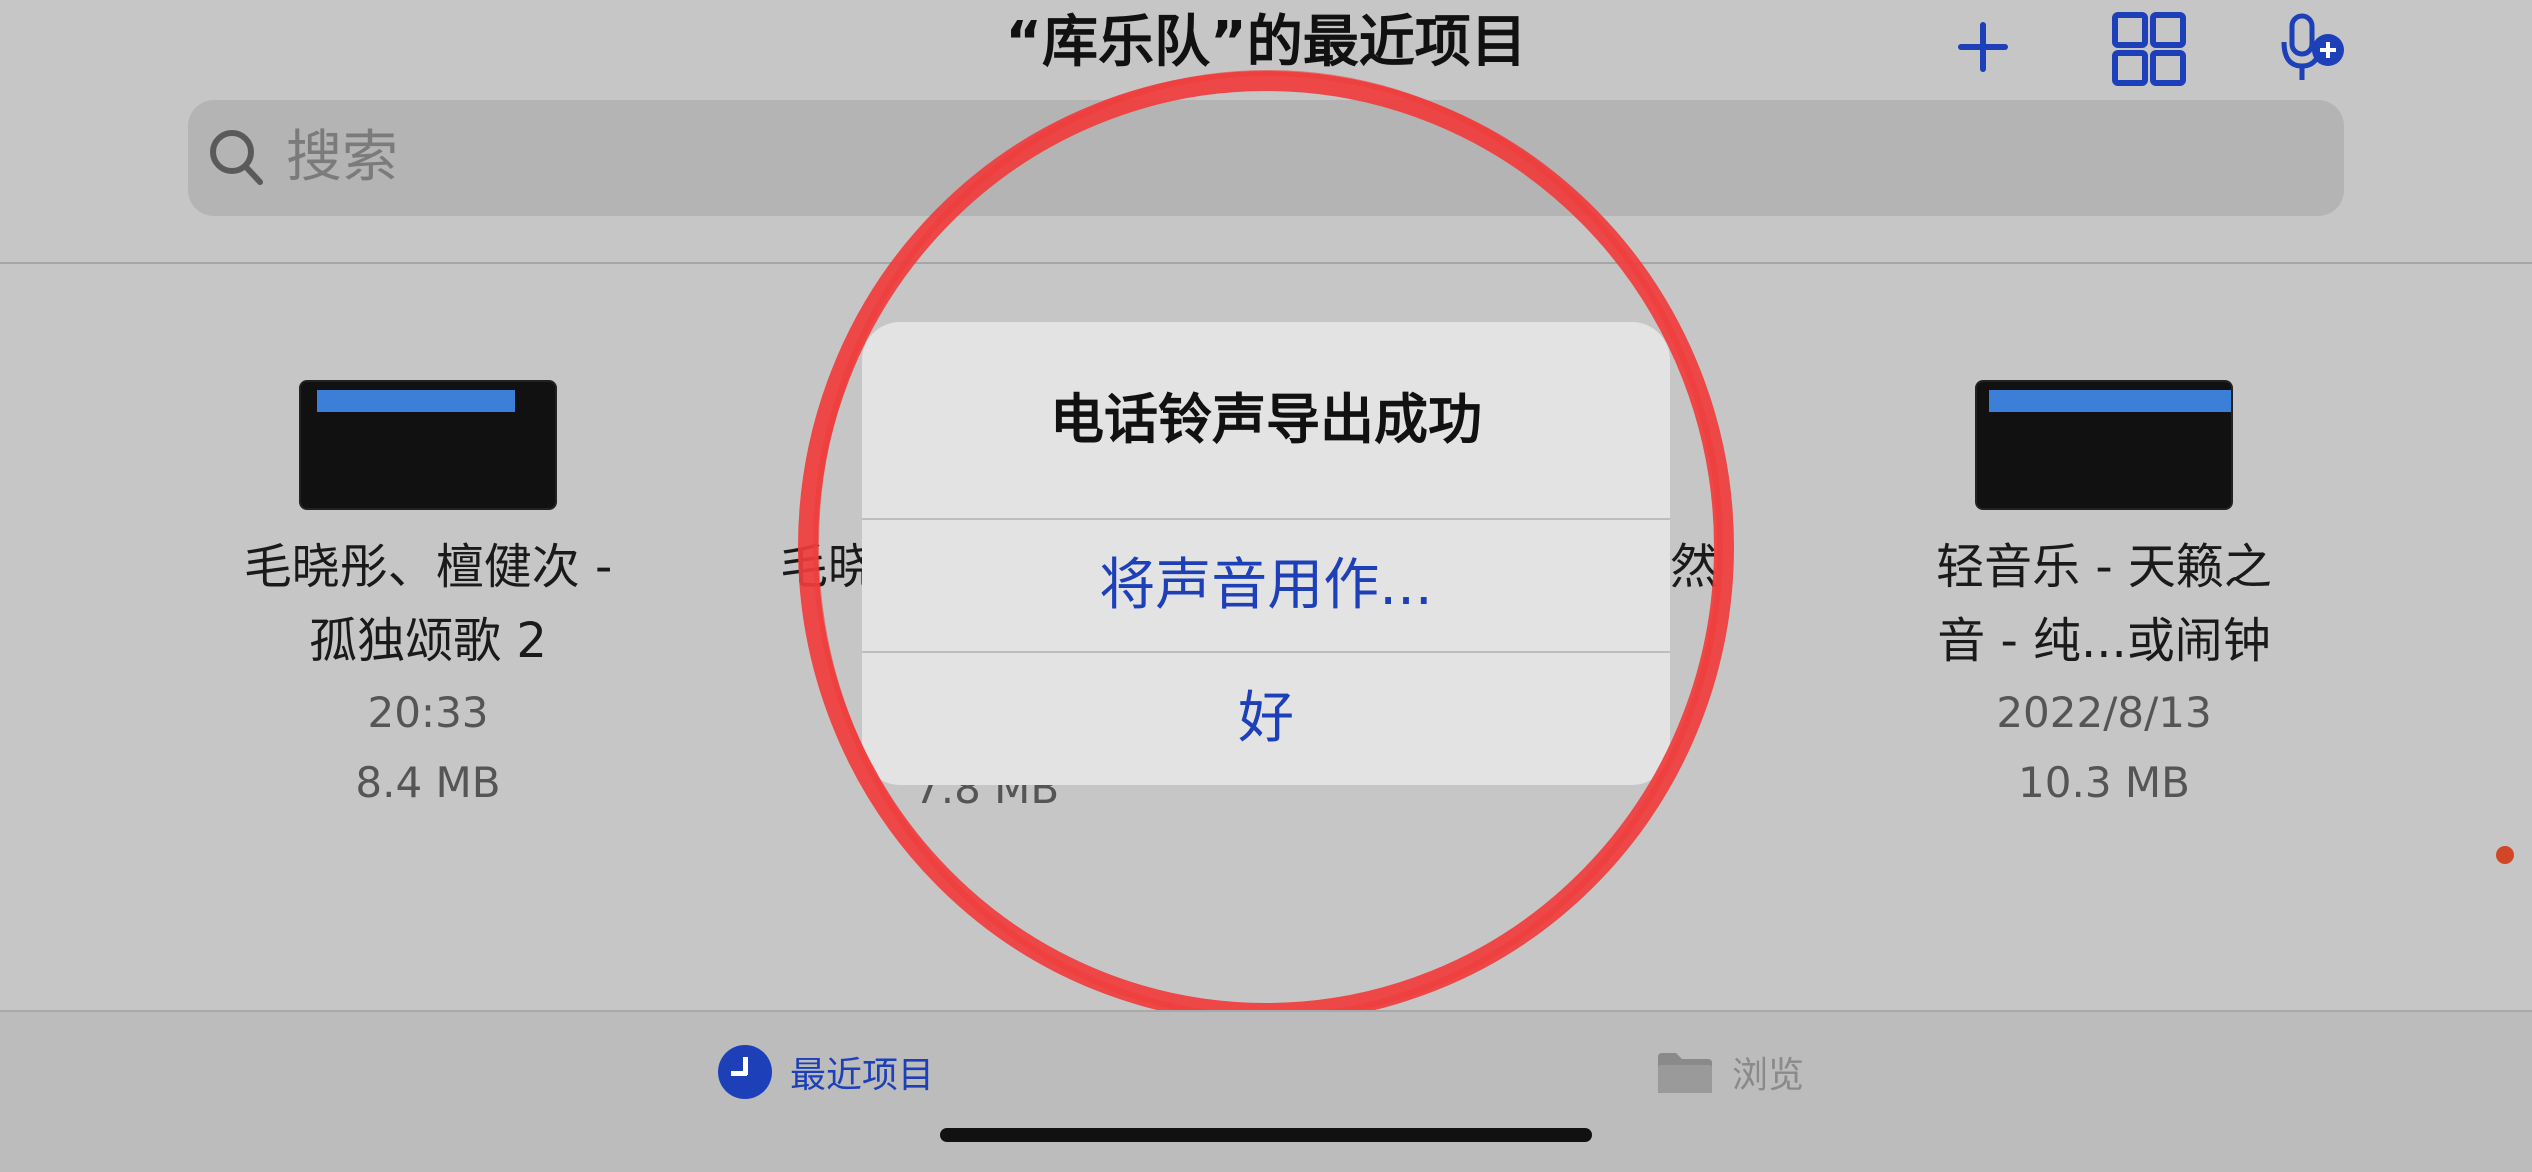 The image size is (2532, 1172). I want to click on tab-recent: 最近项目, so click(826, 1072).